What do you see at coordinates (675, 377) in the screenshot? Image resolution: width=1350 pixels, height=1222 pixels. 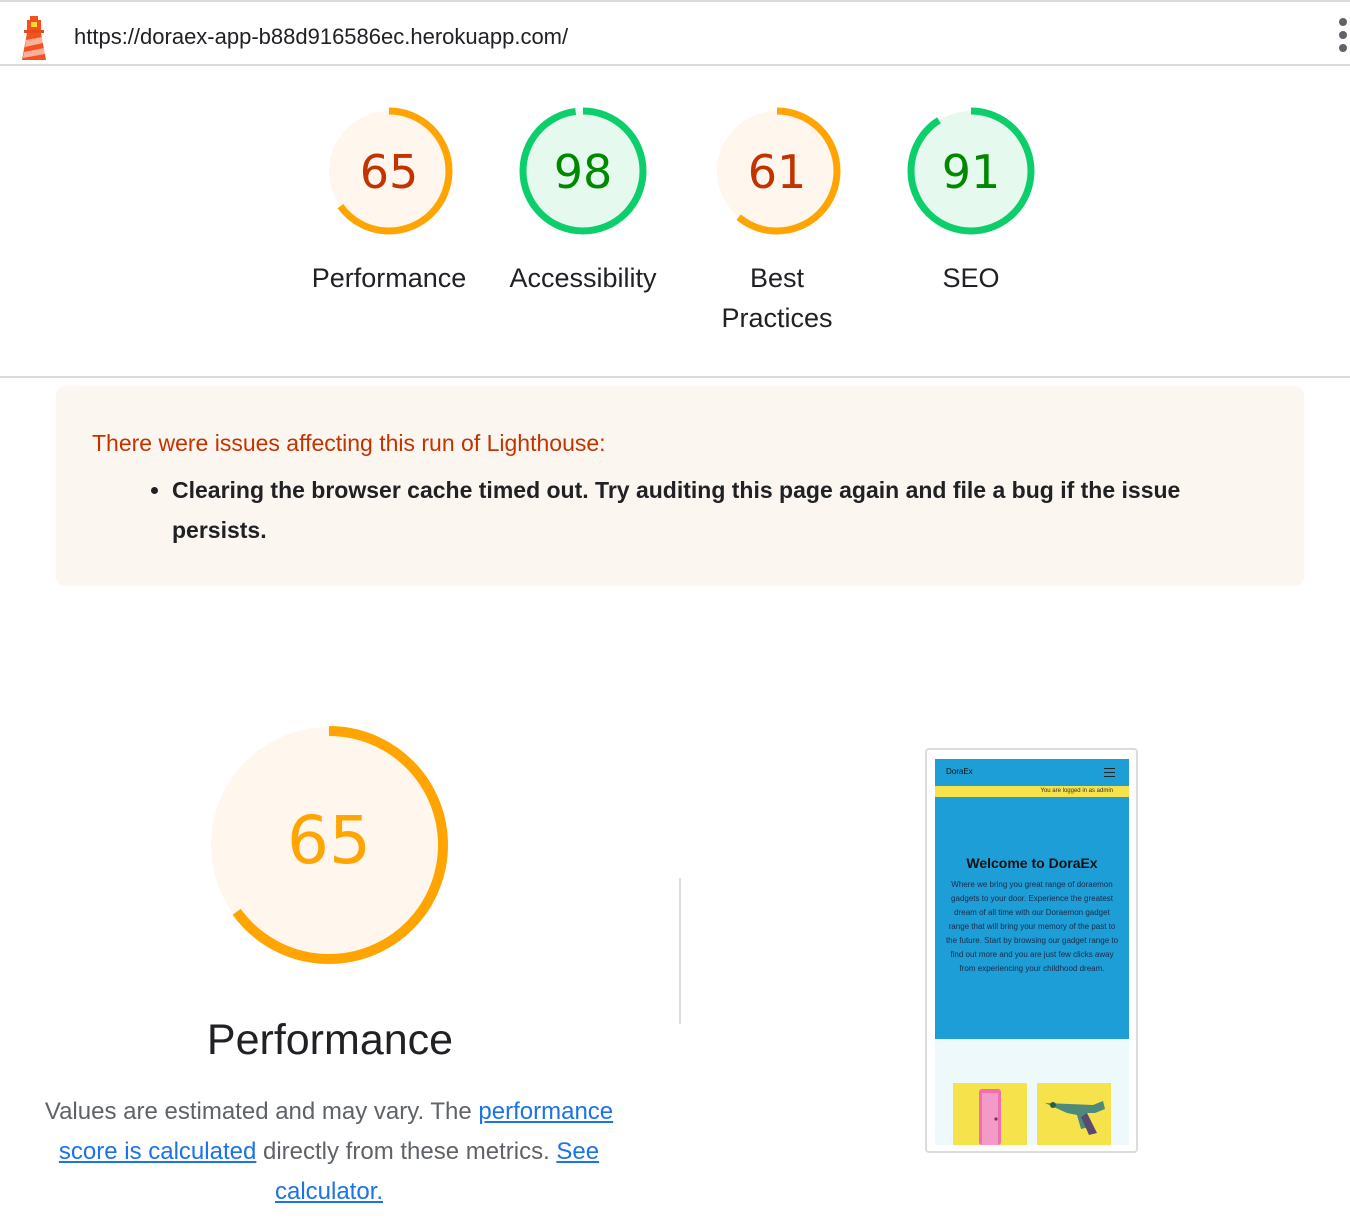 I see `section-divider` at bounding box center [675, 377].